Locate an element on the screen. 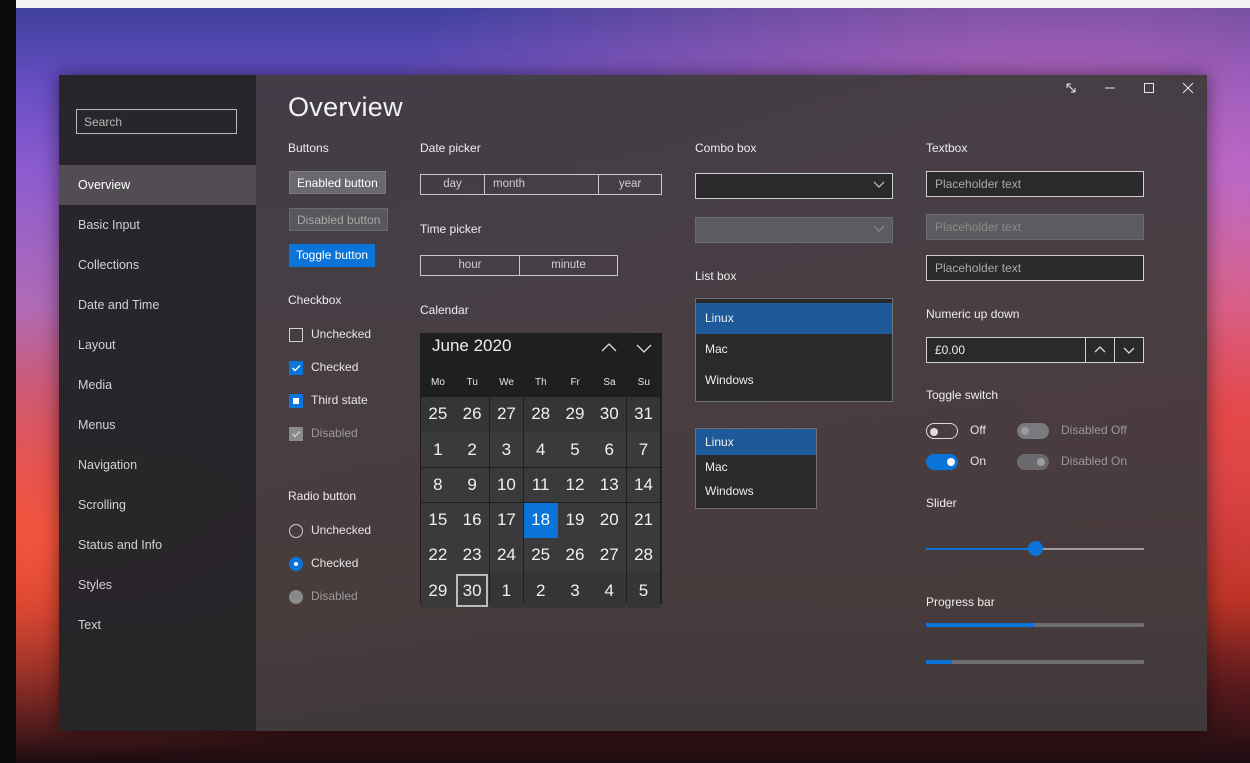 This screenshot has height=763, width=1250. checkbox-third-label: Third state is located at coordinates (339, 400).